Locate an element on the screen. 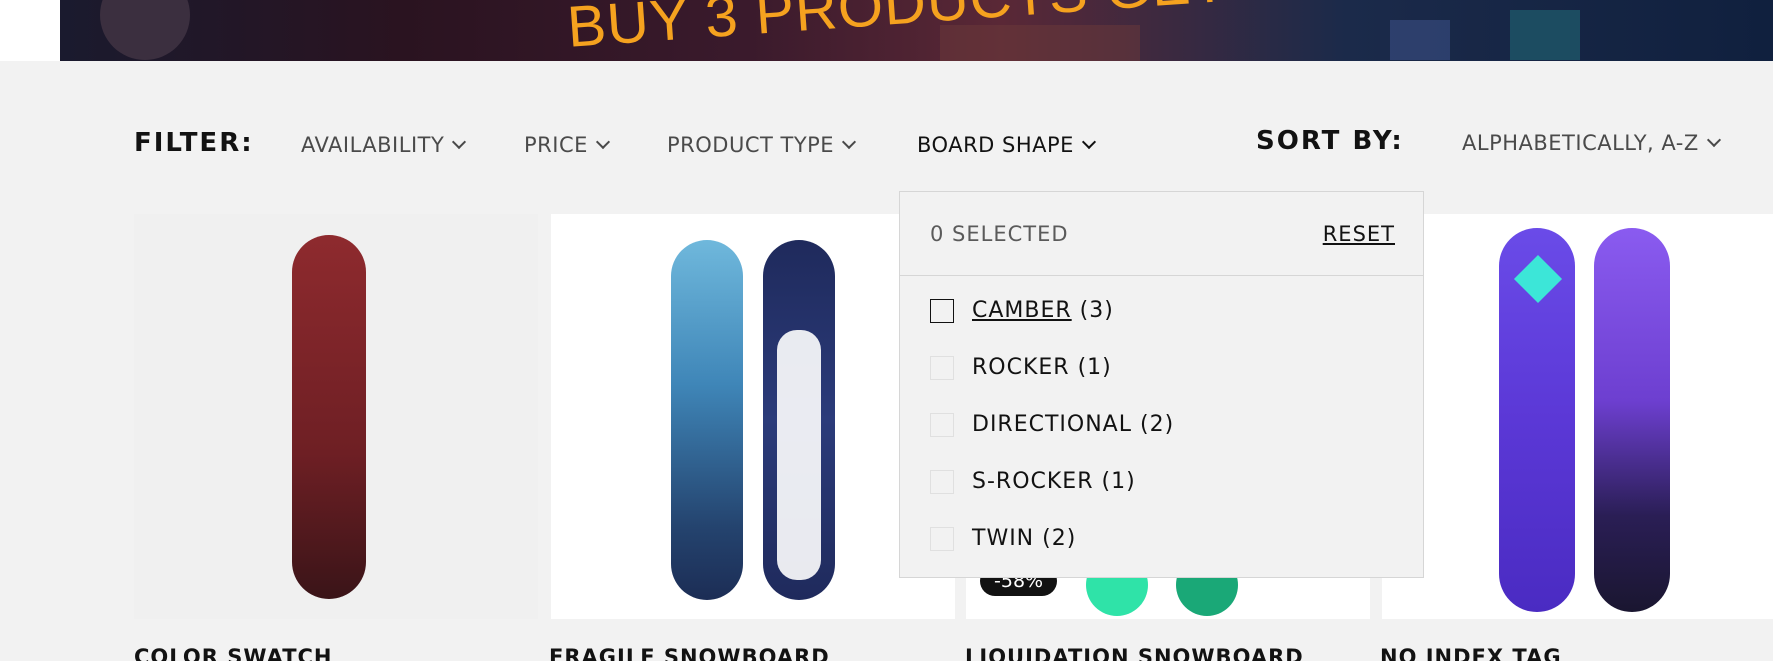 This screenshot has height=661, width=1773. facet-product-type: PRODUCT TYPE is located at coordinates (762, 145).